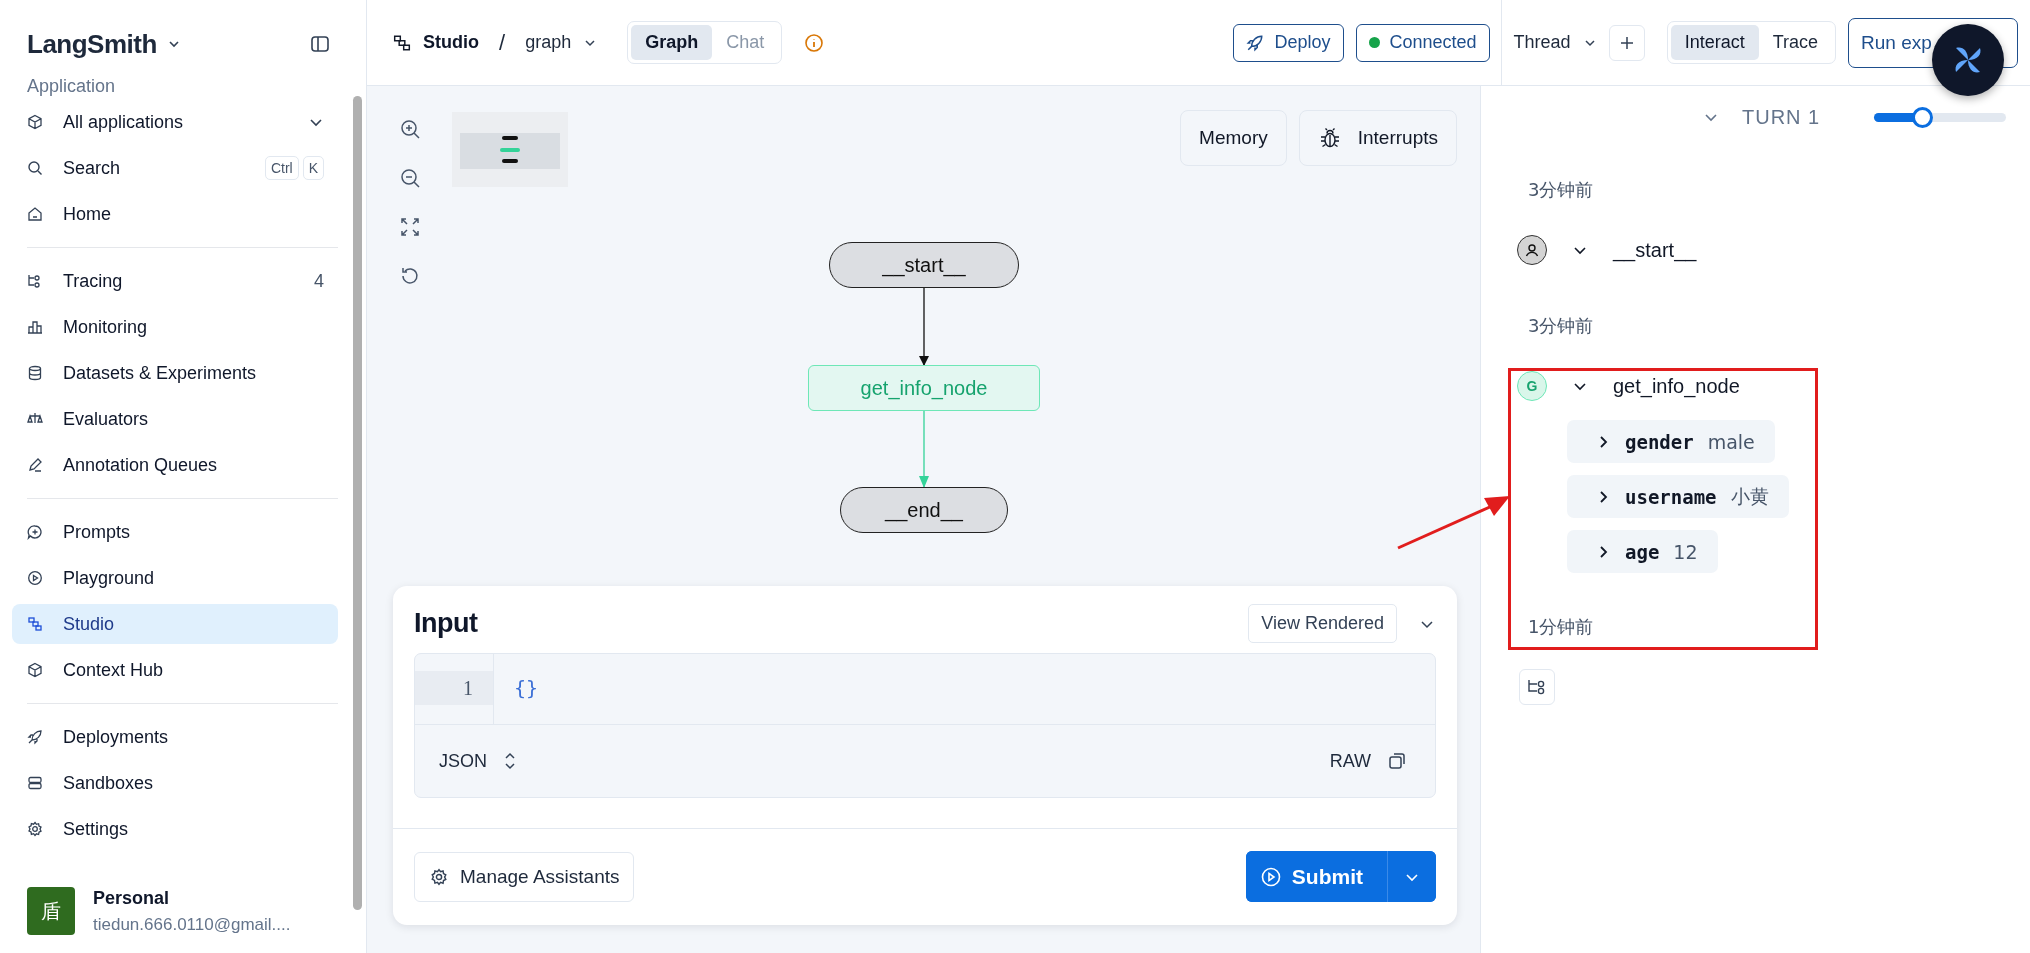  I want to click on user-avatar, so click(1532, 250).